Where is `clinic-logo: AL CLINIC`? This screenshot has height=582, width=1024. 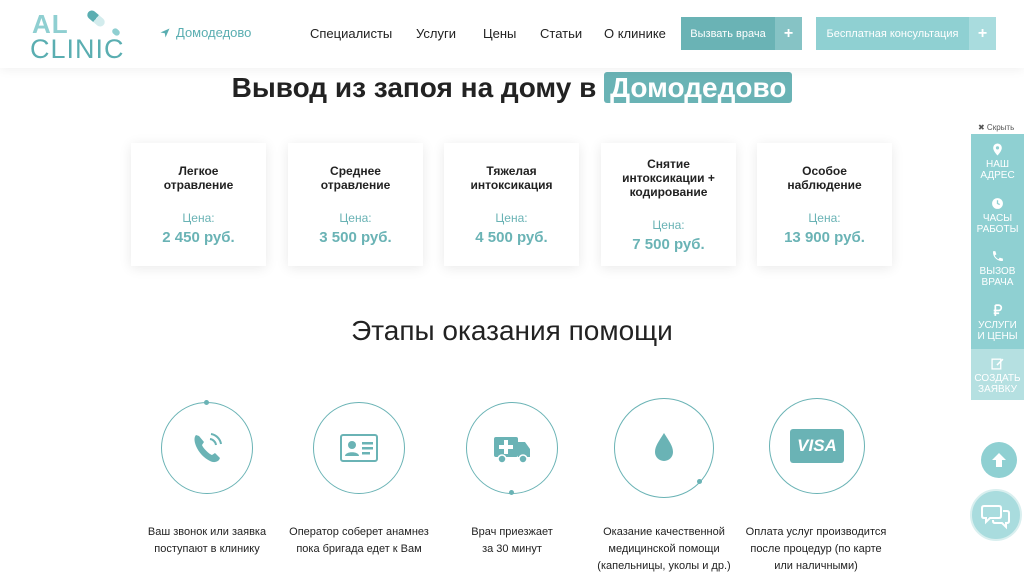 clinic-logo: AL CLINIC is located at coordinates (80, 36).